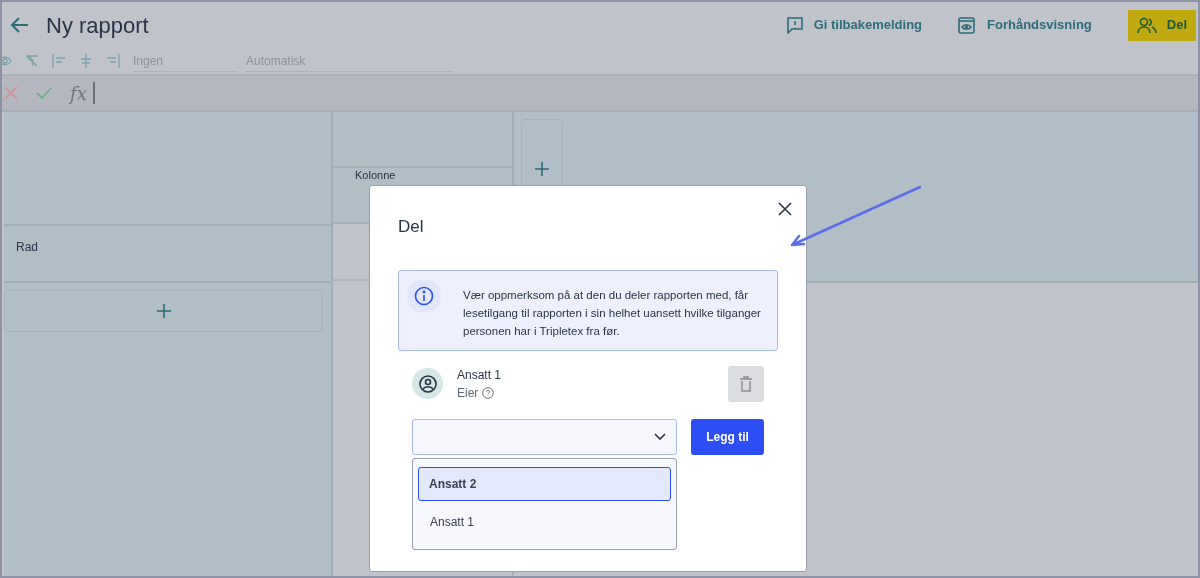  I want to click on back-arrow-icon, so click(20, 25).